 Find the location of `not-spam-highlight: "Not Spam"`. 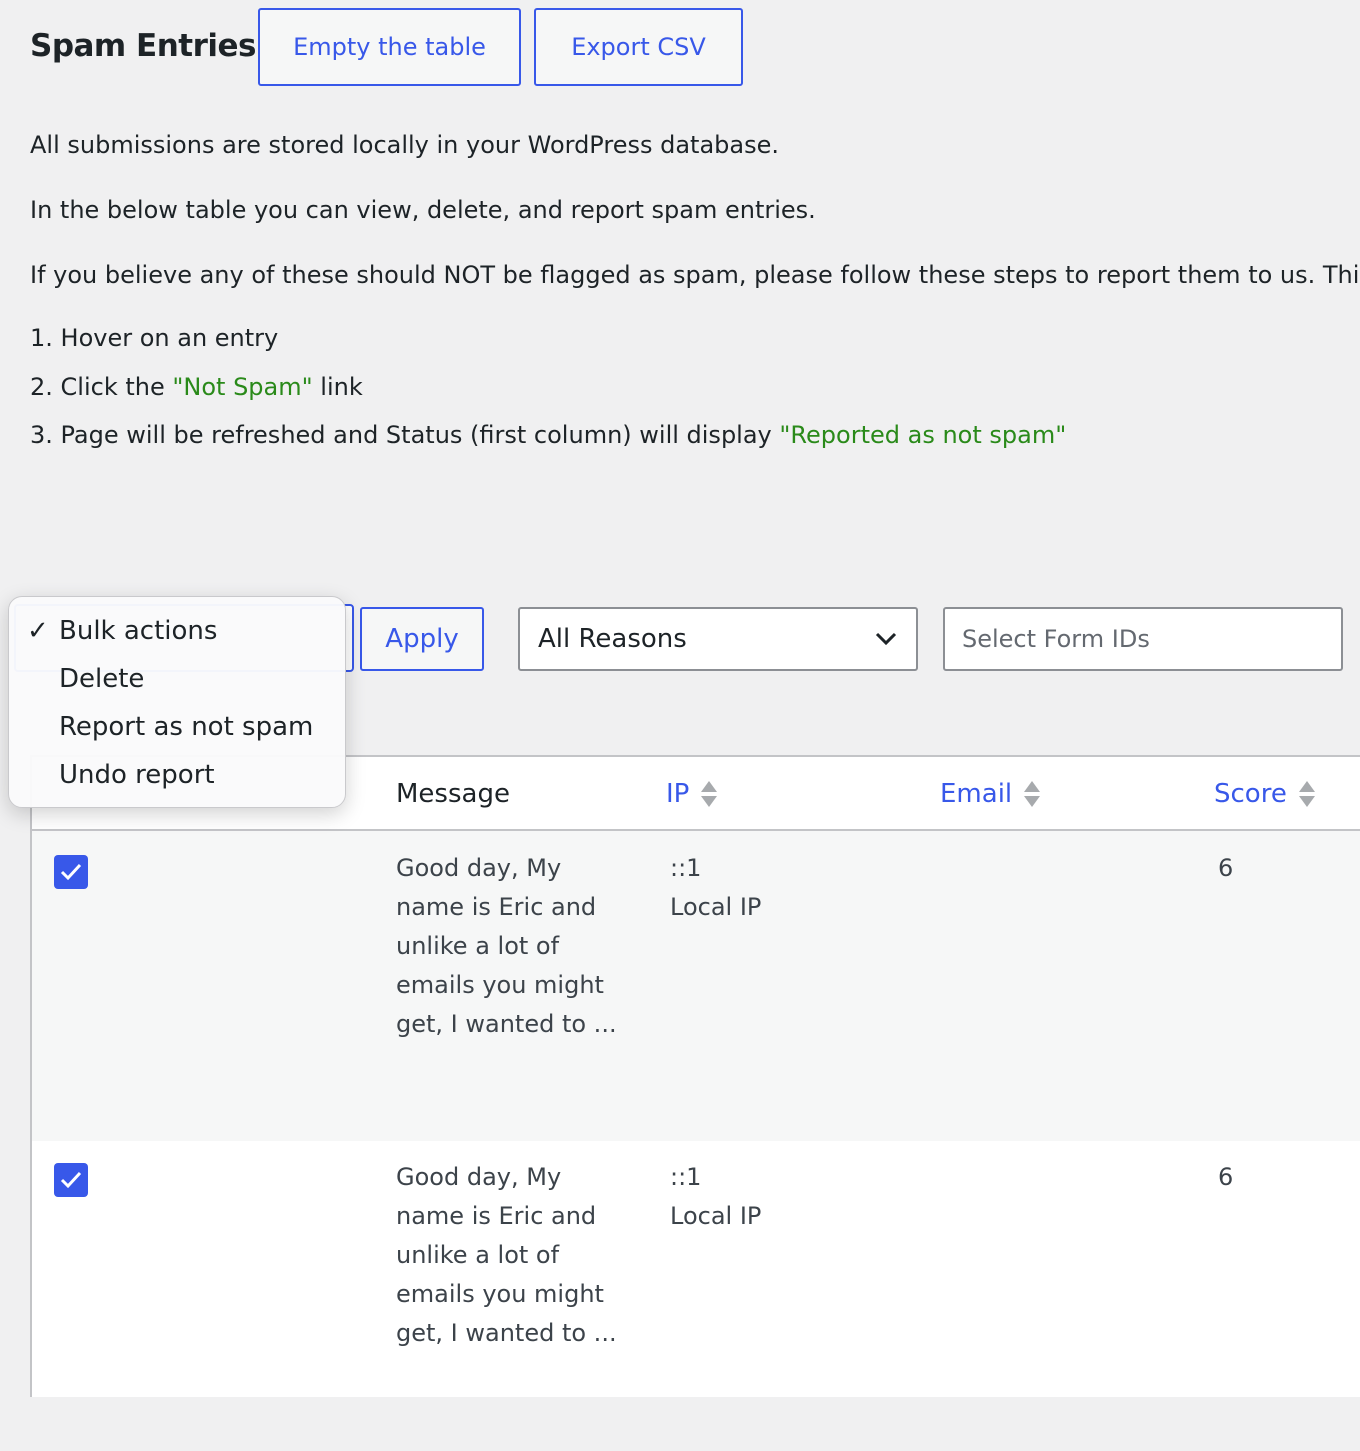

not-spam-highlight: "Not Spam" is located at coordinates (242, 387).